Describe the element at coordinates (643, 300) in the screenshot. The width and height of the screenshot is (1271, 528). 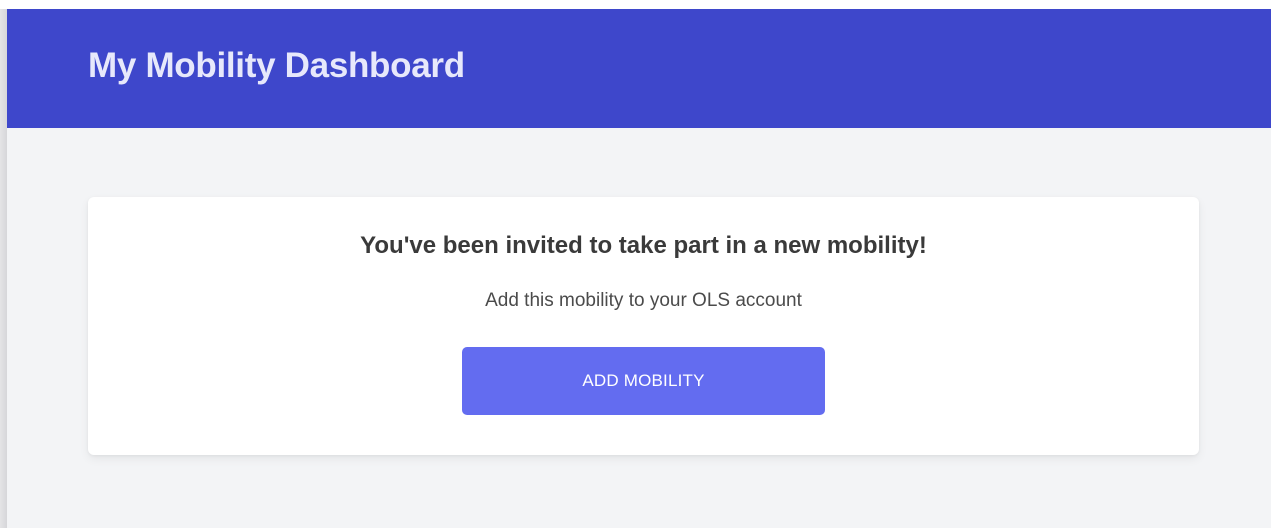
I see `invite-subtext: Add this mobility to your OLS account` at that location.